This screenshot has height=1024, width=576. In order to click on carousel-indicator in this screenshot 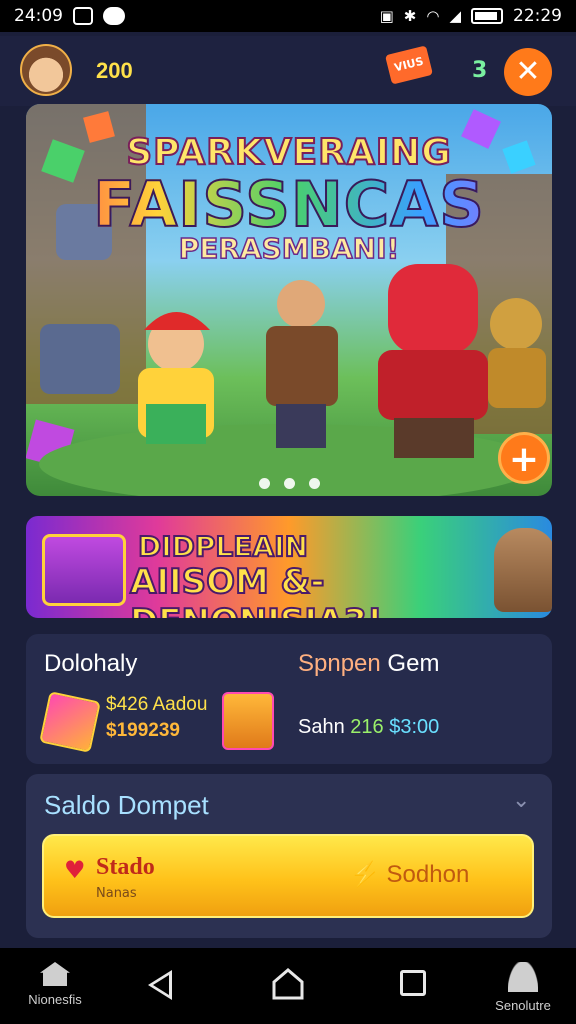, I will do `click(289, 483)`.